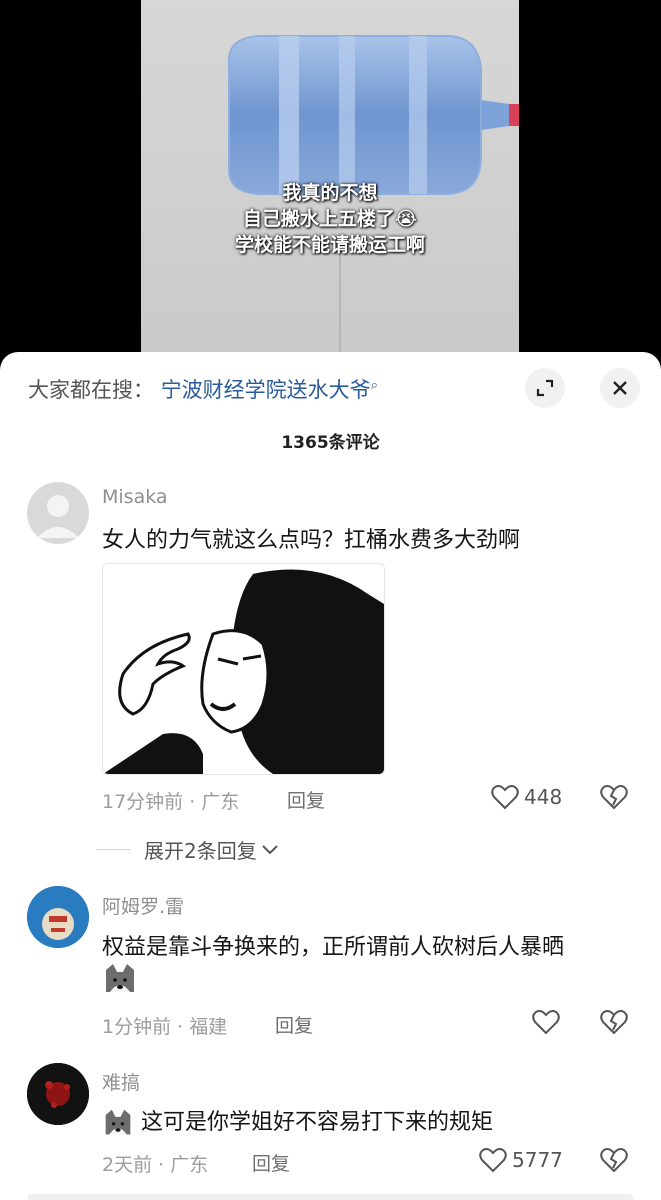 Image resolution: width=661 pixels, height=1200 pixels. I want to click on comment-input-edge, so click(330, 1197).